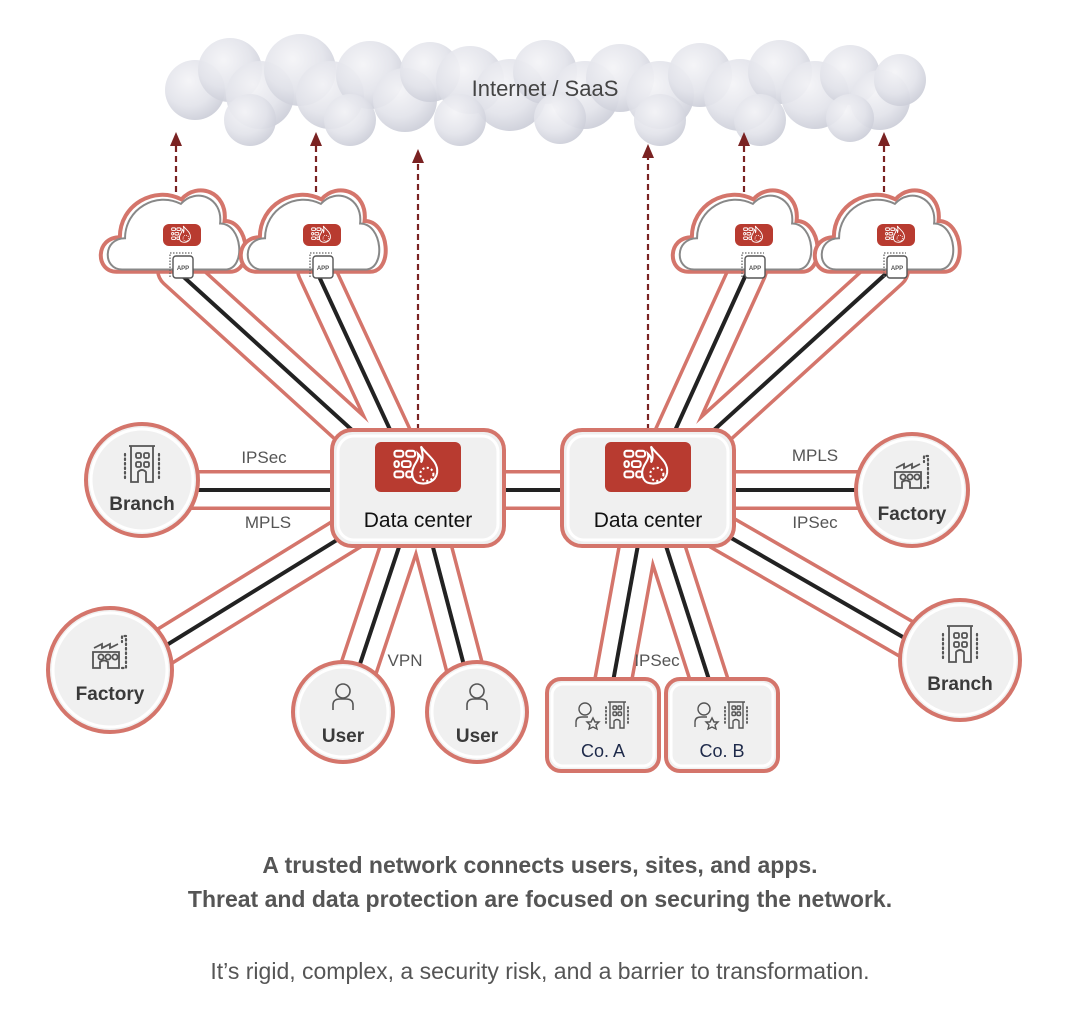 This screenshot has height=1024, width=1080. I want to click on dc-left: Data center, so click(418, 488).